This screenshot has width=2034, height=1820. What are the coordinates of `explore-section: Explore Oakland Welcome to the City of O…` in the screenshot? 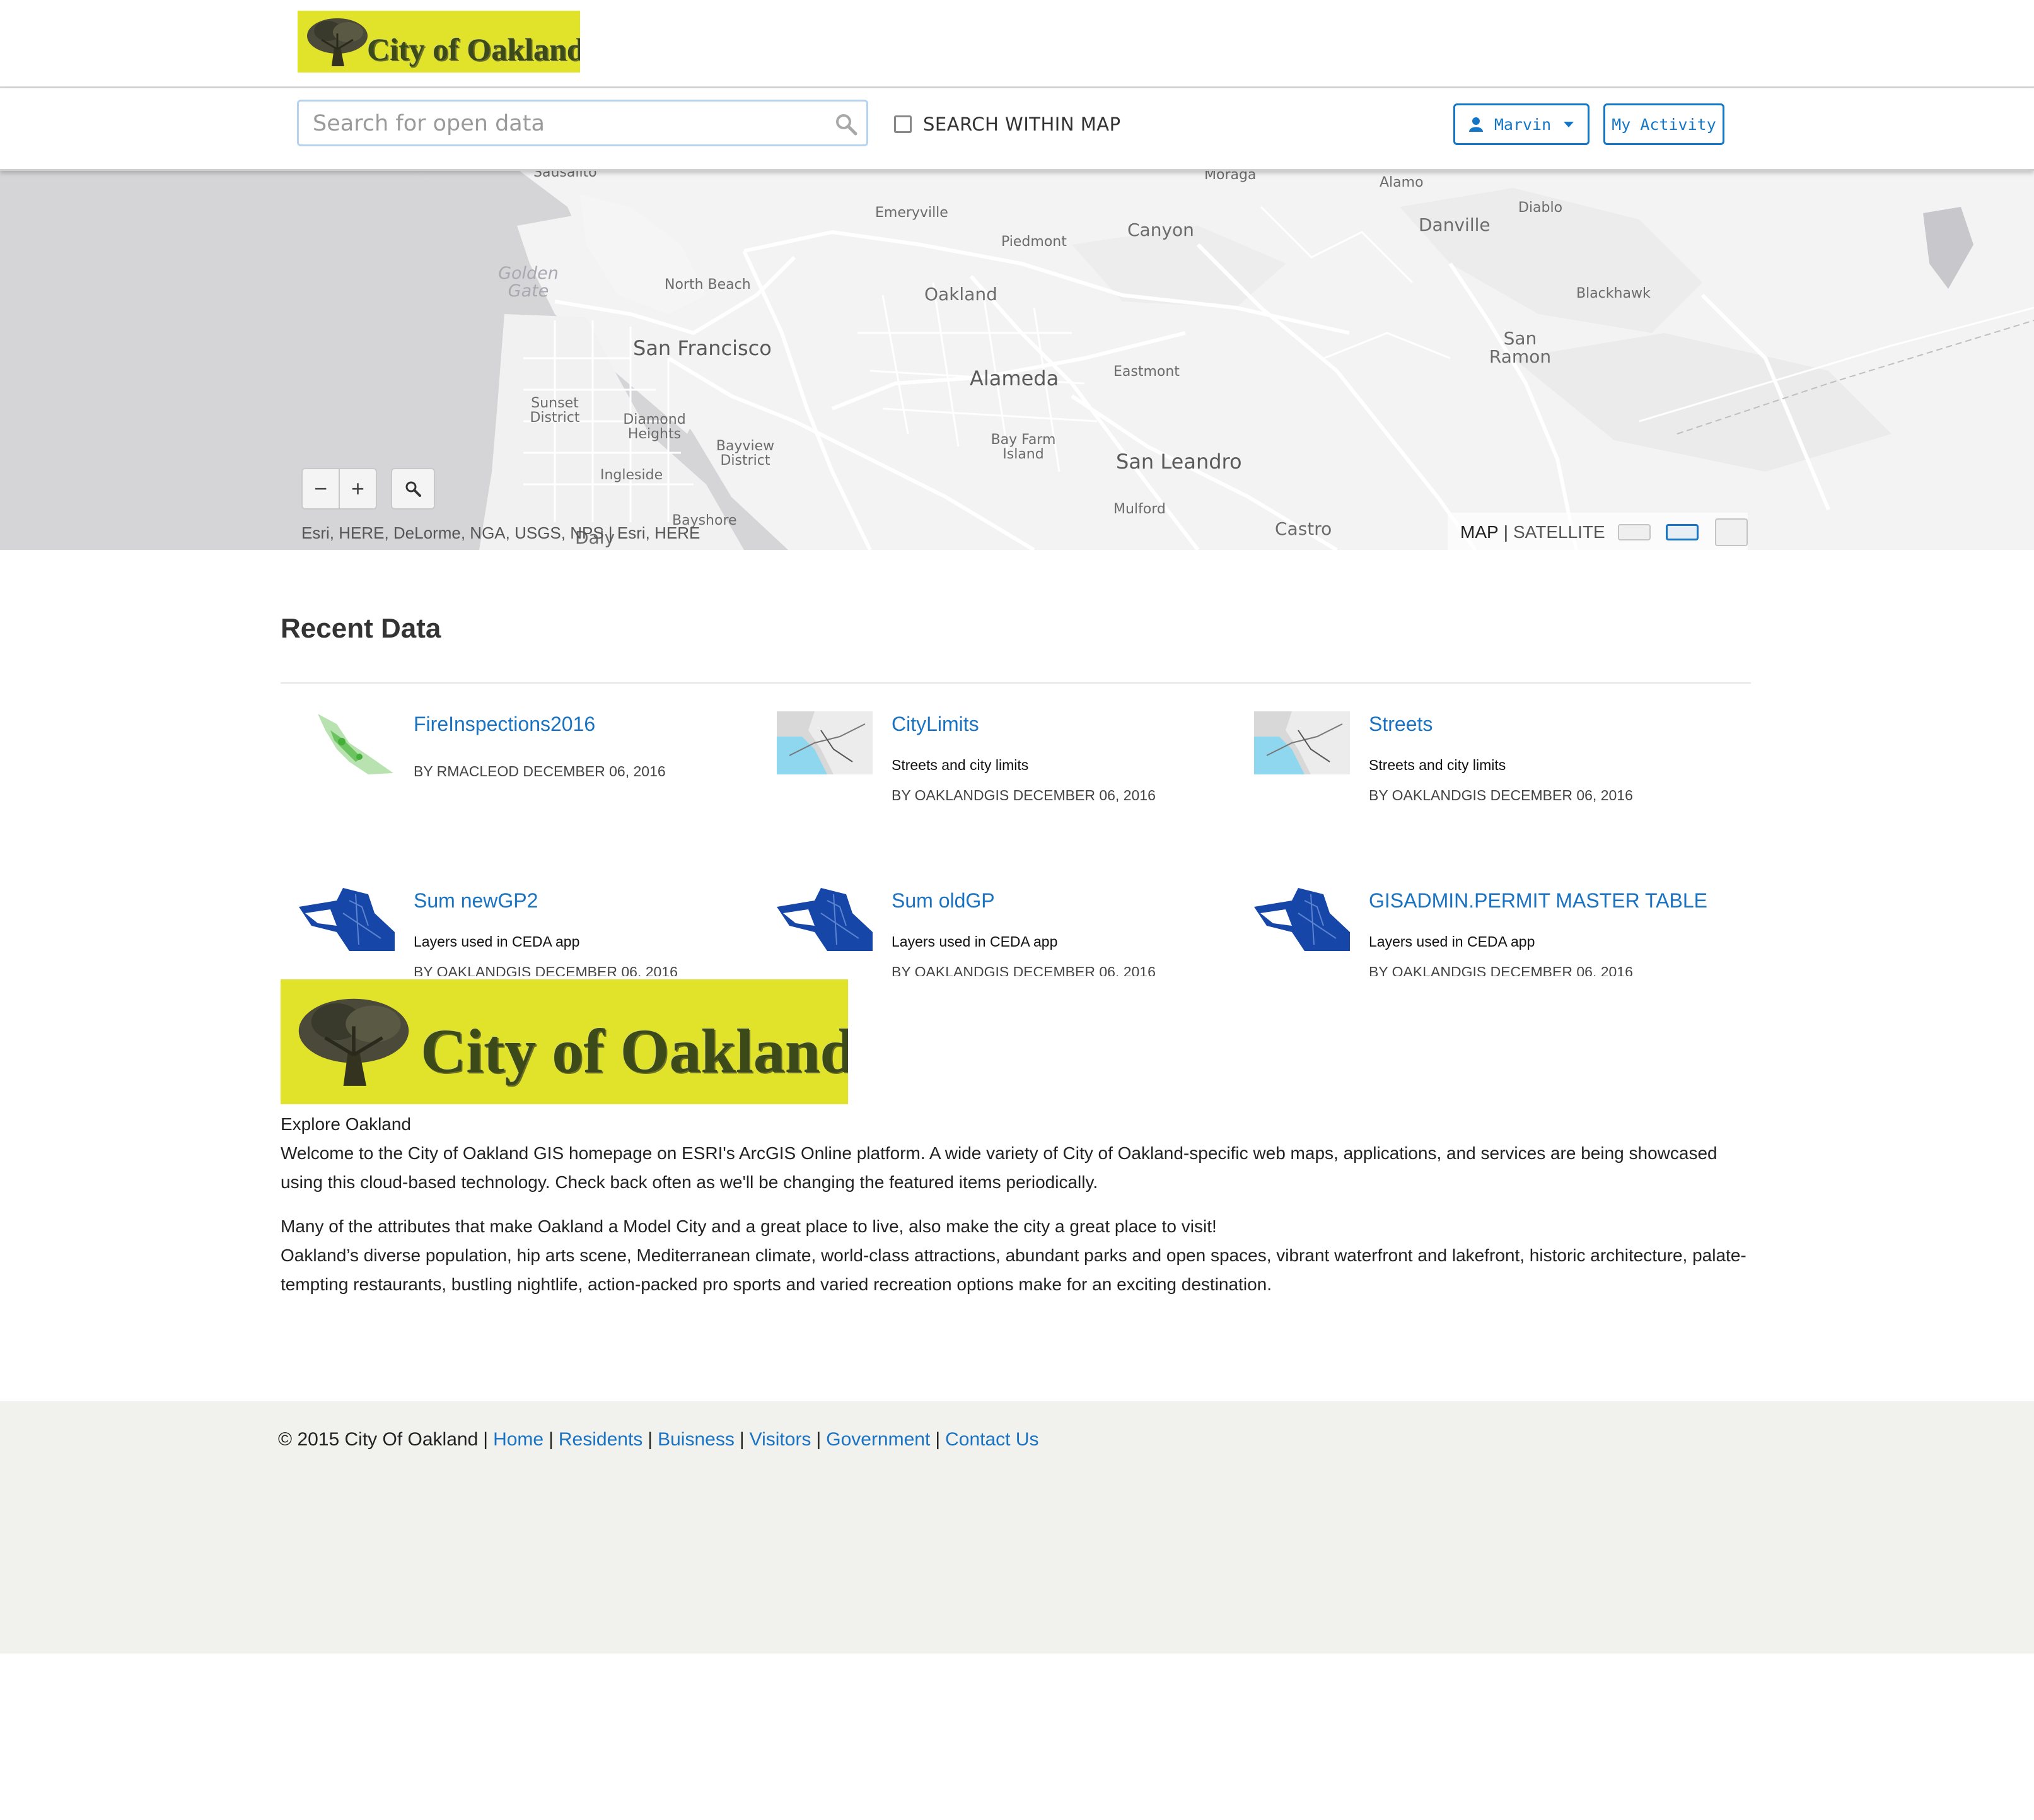 It's located at (1015, 1204).